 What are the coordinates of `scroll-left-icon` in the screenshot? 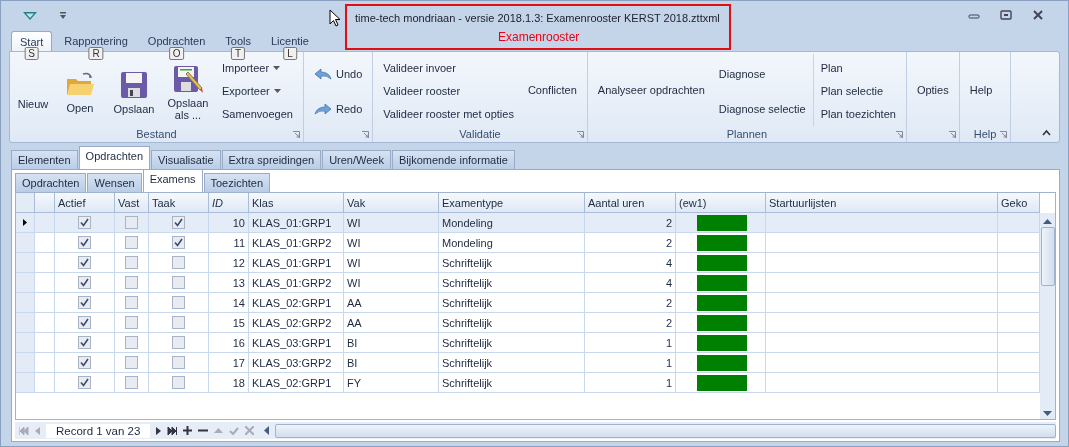 It's located at (267, 430).